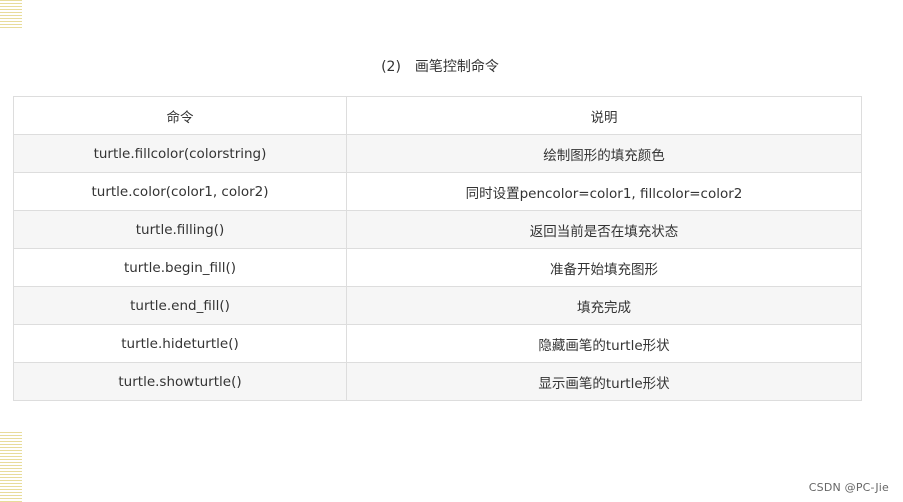 The image size is (903, 502). What do you see at coordinates (456, 67) in the screenshot?
I see `caption-title: 画笔控制命令` at bounding box center [456, 67].